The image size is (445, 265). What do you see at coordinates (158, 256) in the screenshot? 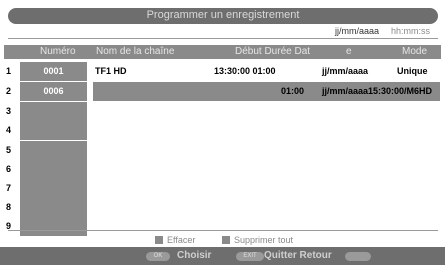
I see `ok-key-icon: OK` at bounding box center [158, 256].